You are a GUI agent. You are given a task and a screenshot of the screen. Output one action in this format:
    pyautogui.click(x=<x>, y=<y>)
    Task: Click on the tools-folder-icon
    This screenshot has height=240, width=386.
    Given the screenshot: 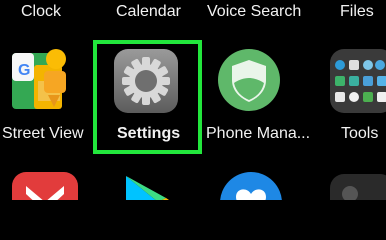 What is the action you would take?
    pyautogui.click(x=358, y=81)
    